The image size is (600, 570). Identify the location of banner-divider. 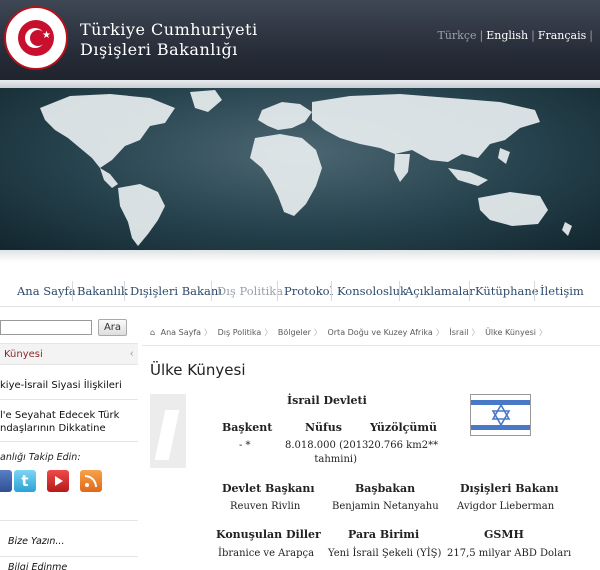
(300, 256).